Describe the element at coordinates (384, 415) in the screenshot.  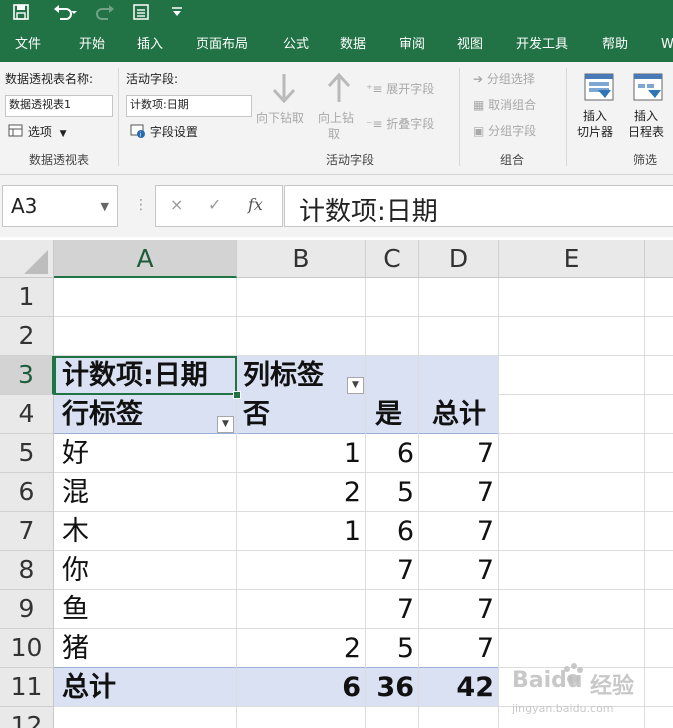
I see `pivot-col-header-yes: 是` at that location.